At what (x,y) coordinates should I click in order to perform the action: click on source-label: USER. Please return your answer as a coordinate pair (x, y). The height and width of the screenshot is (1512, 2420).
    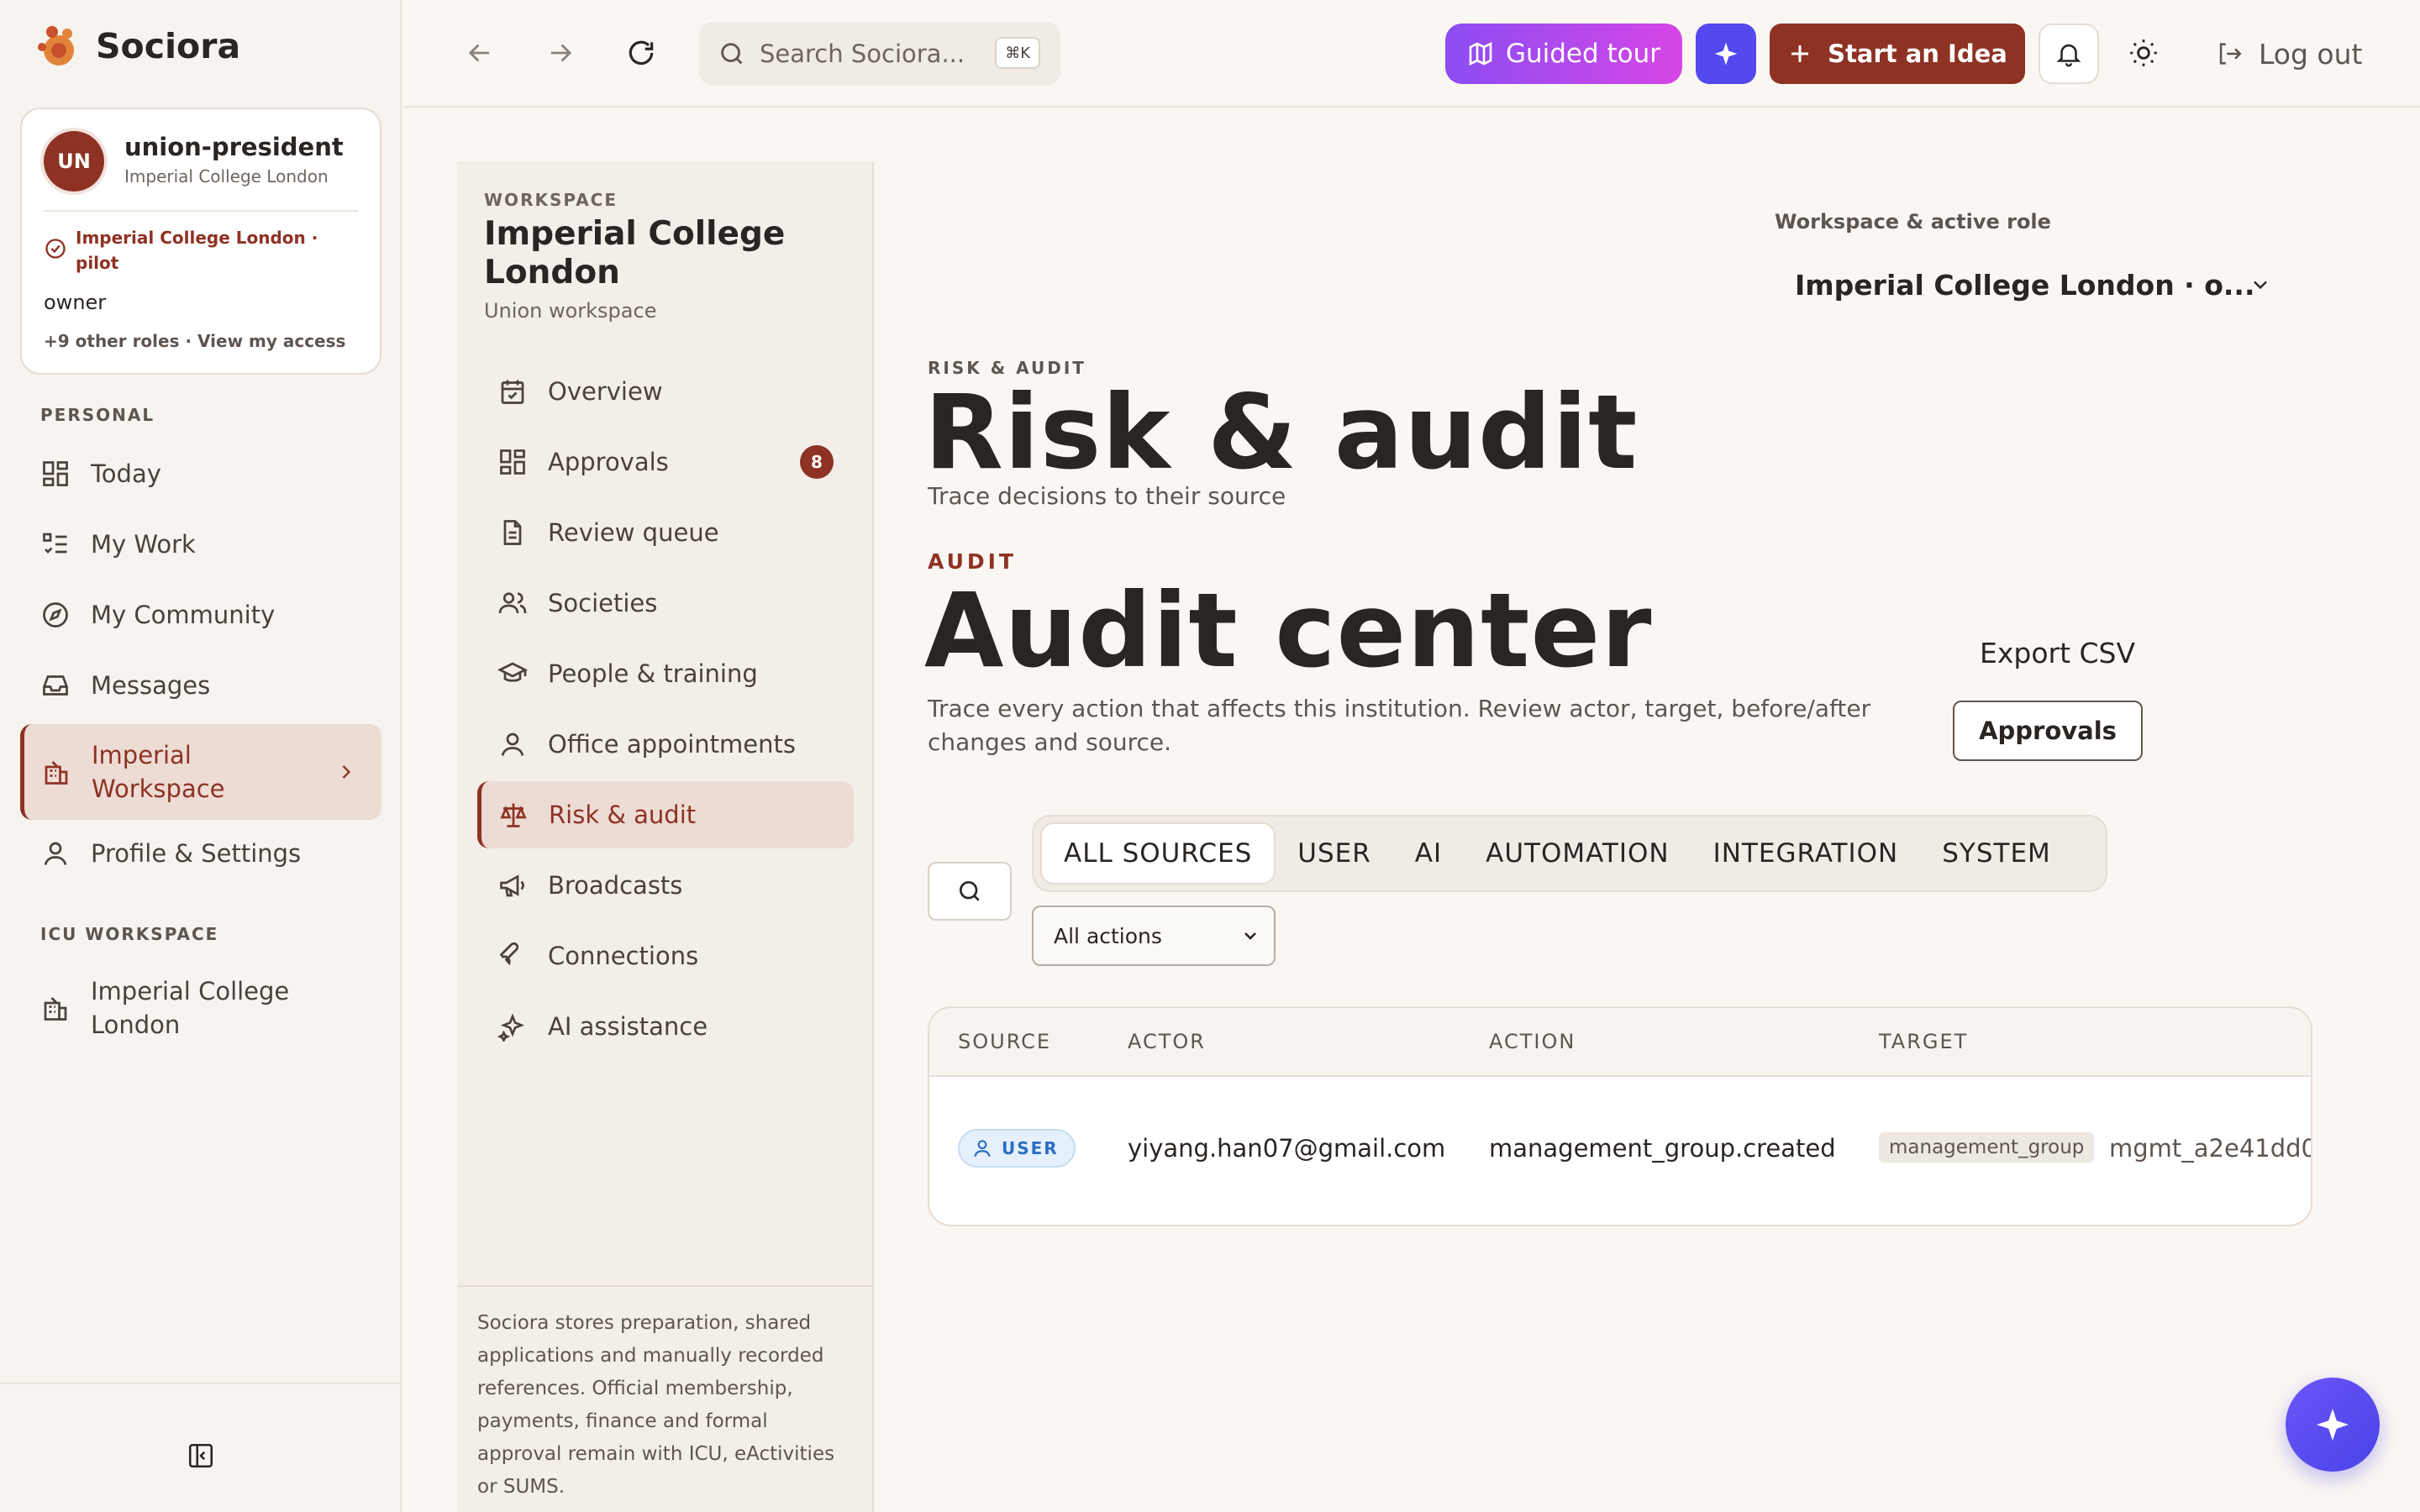
    Looking at the image, I should click on (1030, 1148).